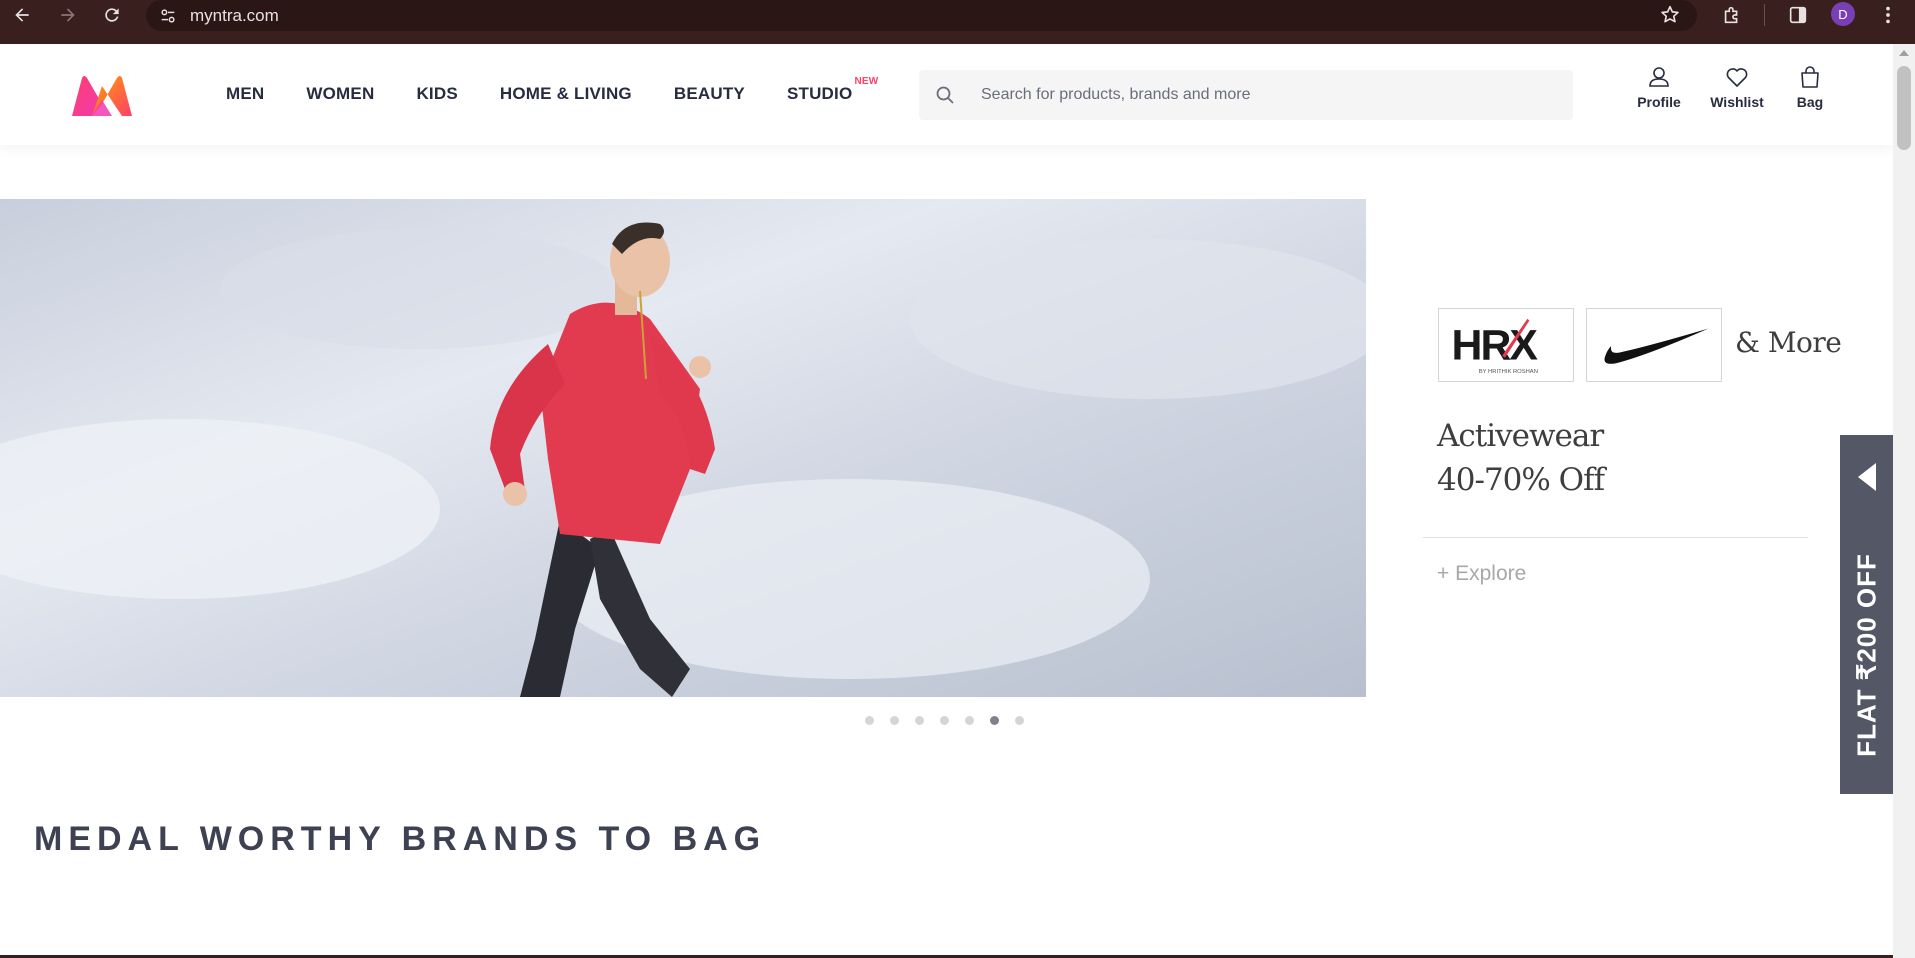 This screenshot has width=1915, height=958. Describe the element at coordinates (1788, 342) in the screenshot. I see `and-more-text: & More` at that location.